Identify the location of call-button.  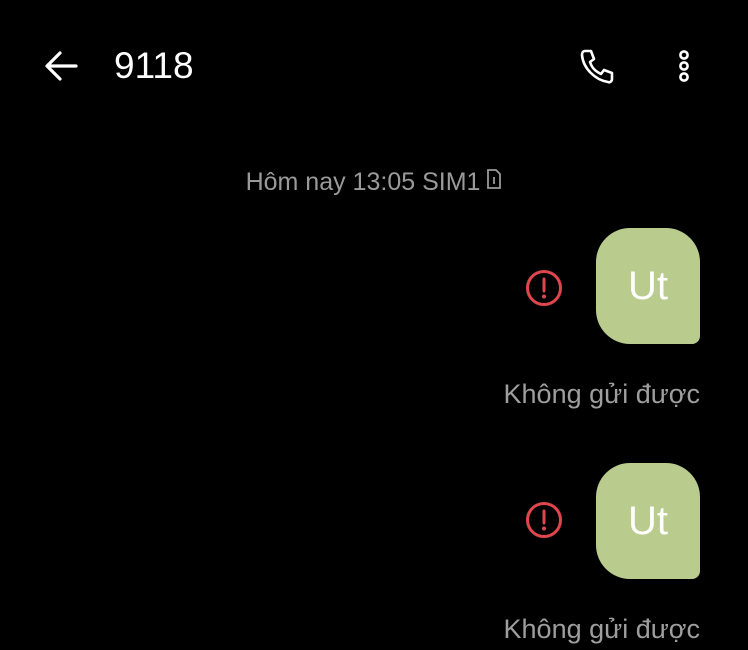
(596, 66).